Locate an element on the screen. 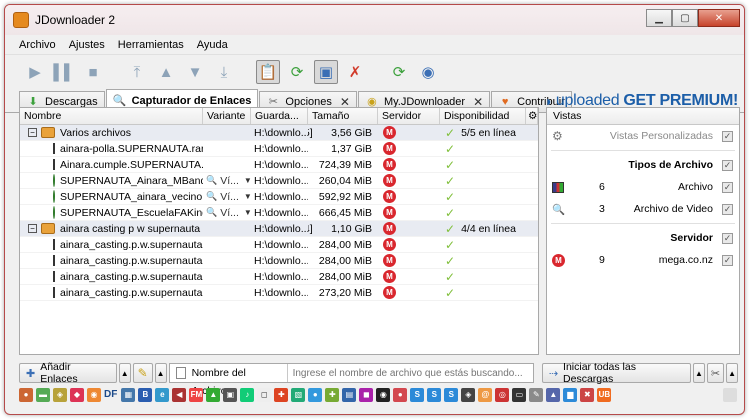  move-up-icon: ▲ is located at coordinates (166, 72).